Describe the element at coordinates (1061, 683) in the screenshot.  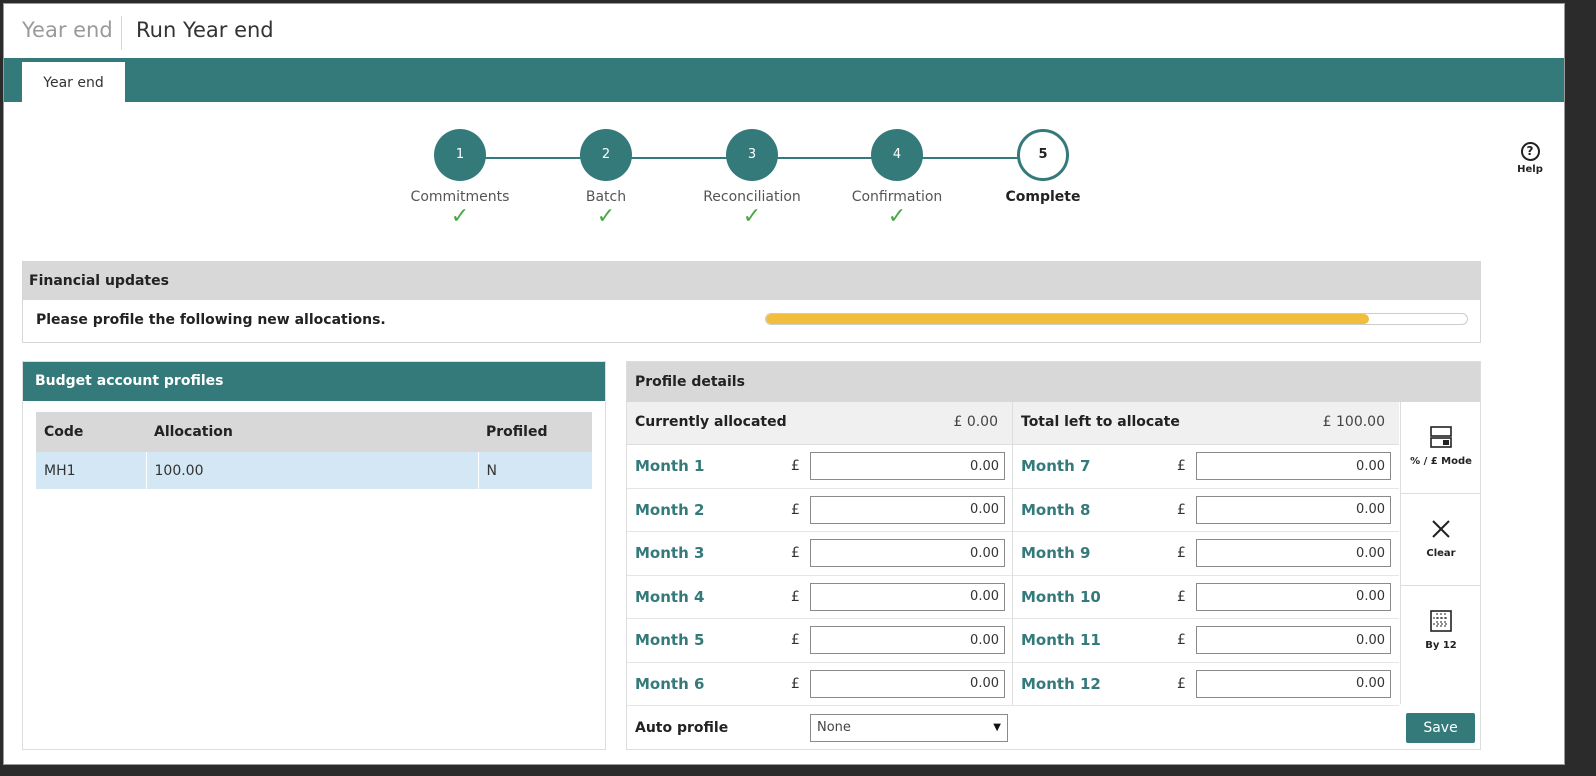
I see `month-label: Month 12` at that location.